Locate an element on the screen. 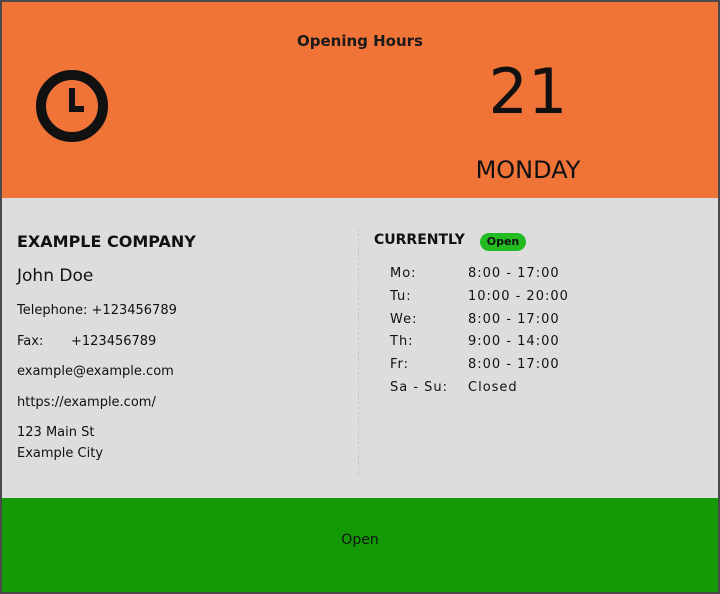 This screenshot has width=720, height=594. hours-row-friday: Fr: 8:00 - 17:00 is located at coordinates (500, 367).